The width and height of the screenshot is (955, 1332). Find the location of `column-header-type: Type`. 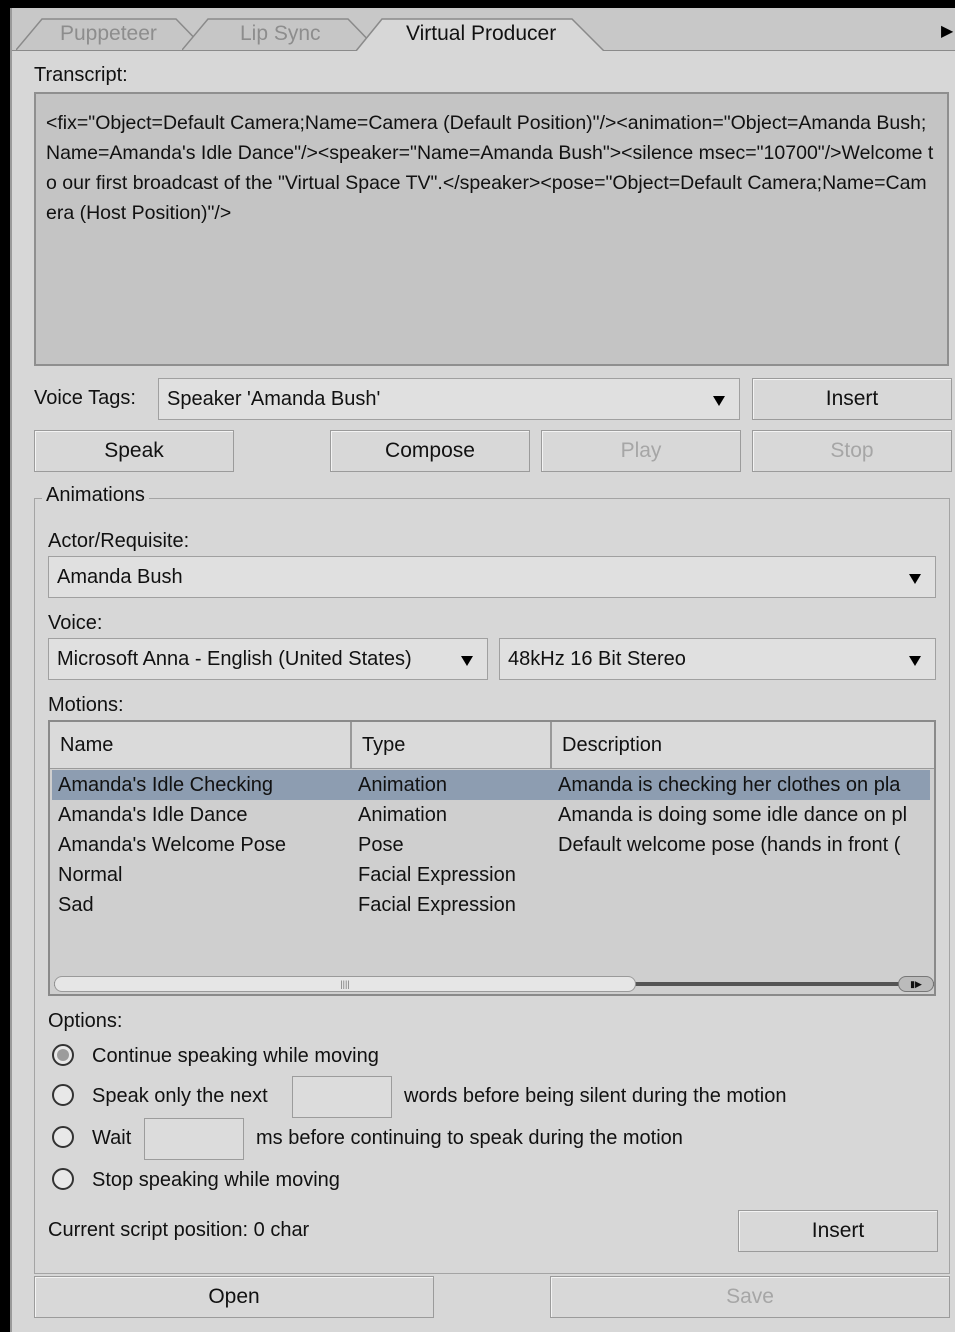

column-header-type: Type is located at coordinates (452, 745).